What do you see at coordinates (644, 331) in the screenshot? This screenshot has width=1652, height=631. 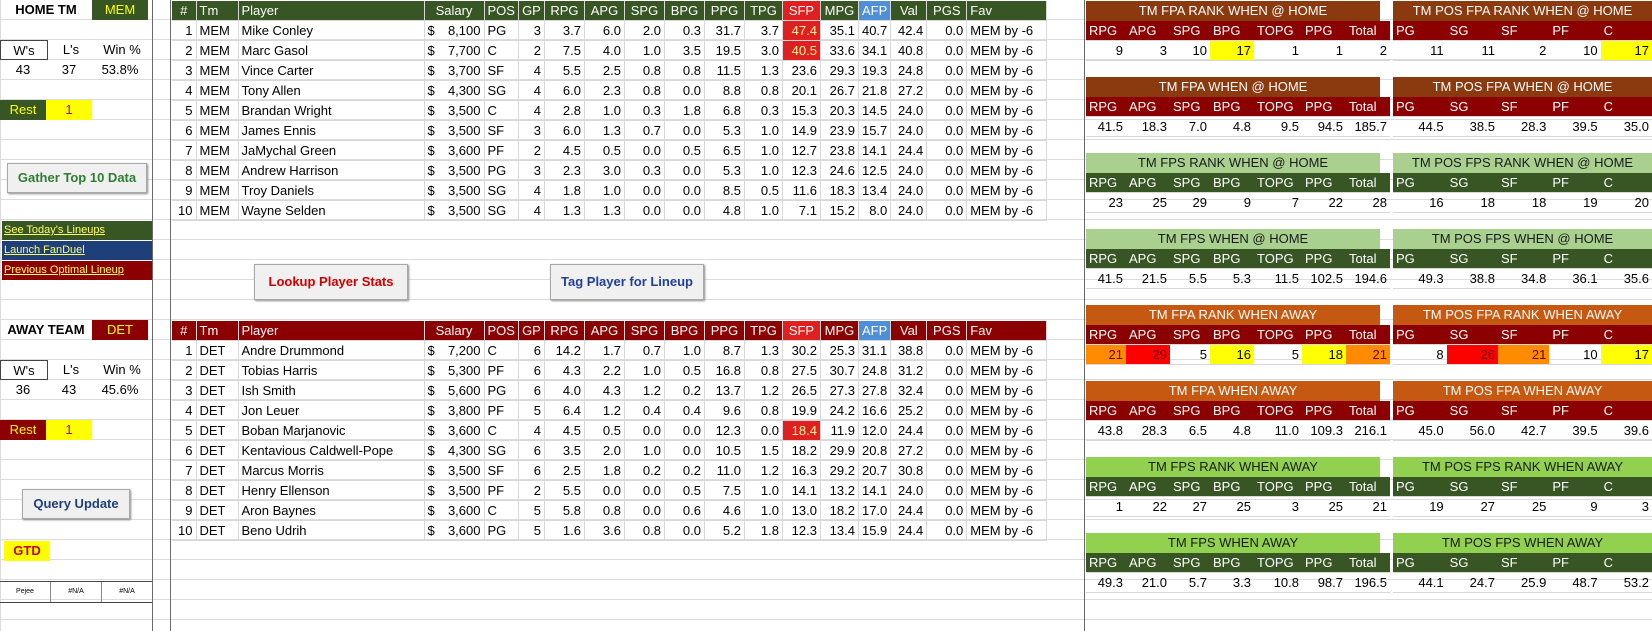 I see `column-header-spg: SPG` at bounding box center [644, 331].